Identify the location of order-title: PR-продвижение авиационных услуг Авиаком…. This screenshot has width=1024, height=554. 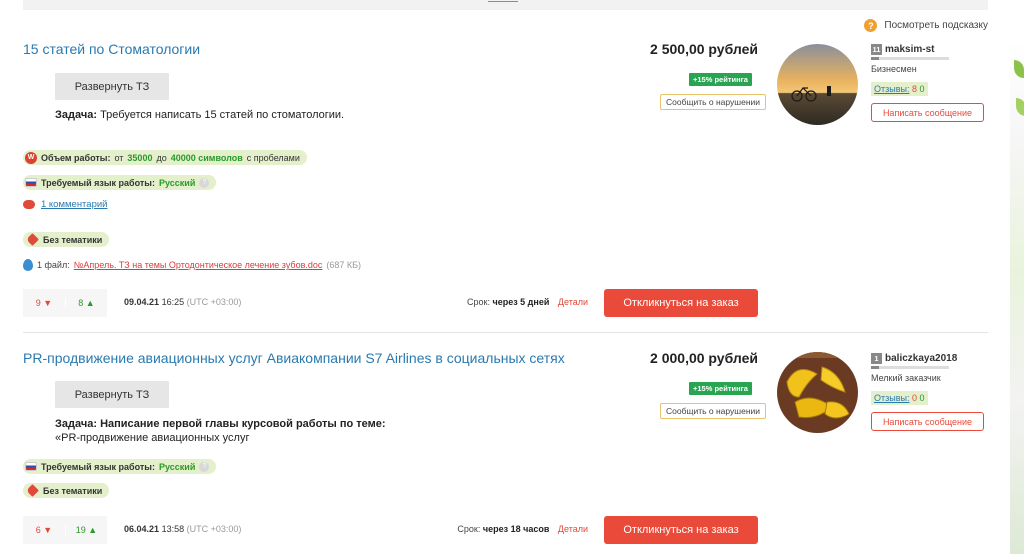
(294, 358).